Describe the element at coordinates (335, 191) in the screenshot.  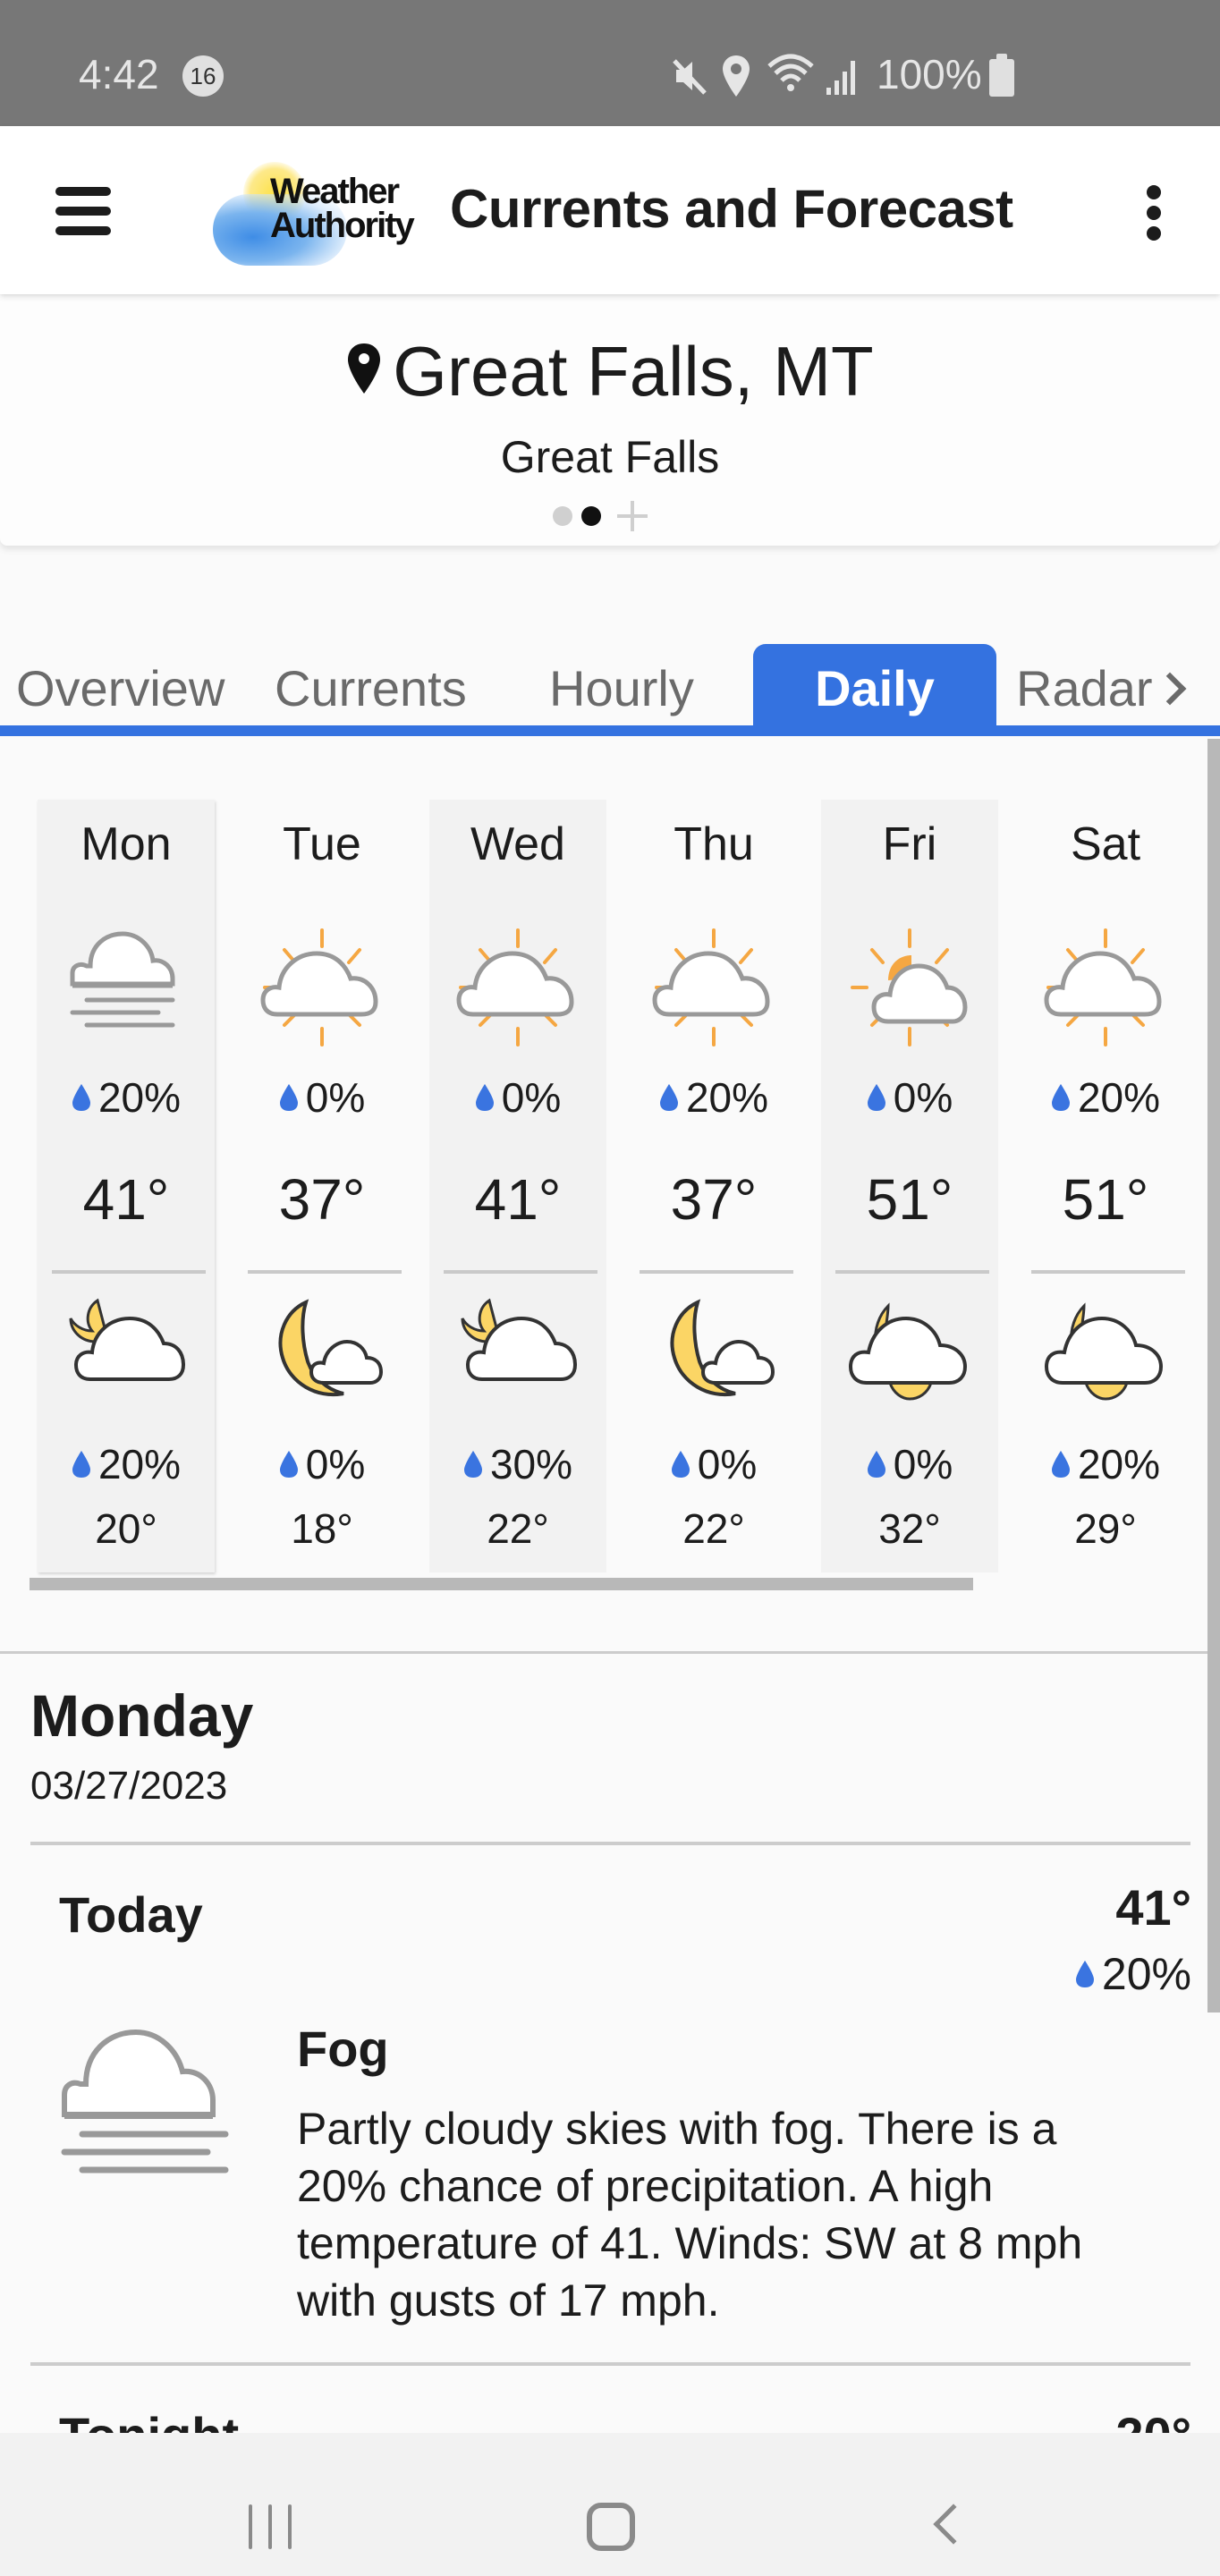
I see `logo-line1: Weather` at that location.